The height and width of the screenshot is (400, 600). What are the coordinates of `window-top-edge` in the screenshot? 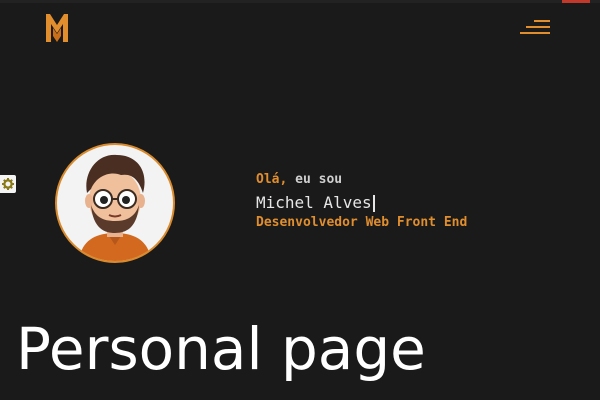 It's located at (300, 1).